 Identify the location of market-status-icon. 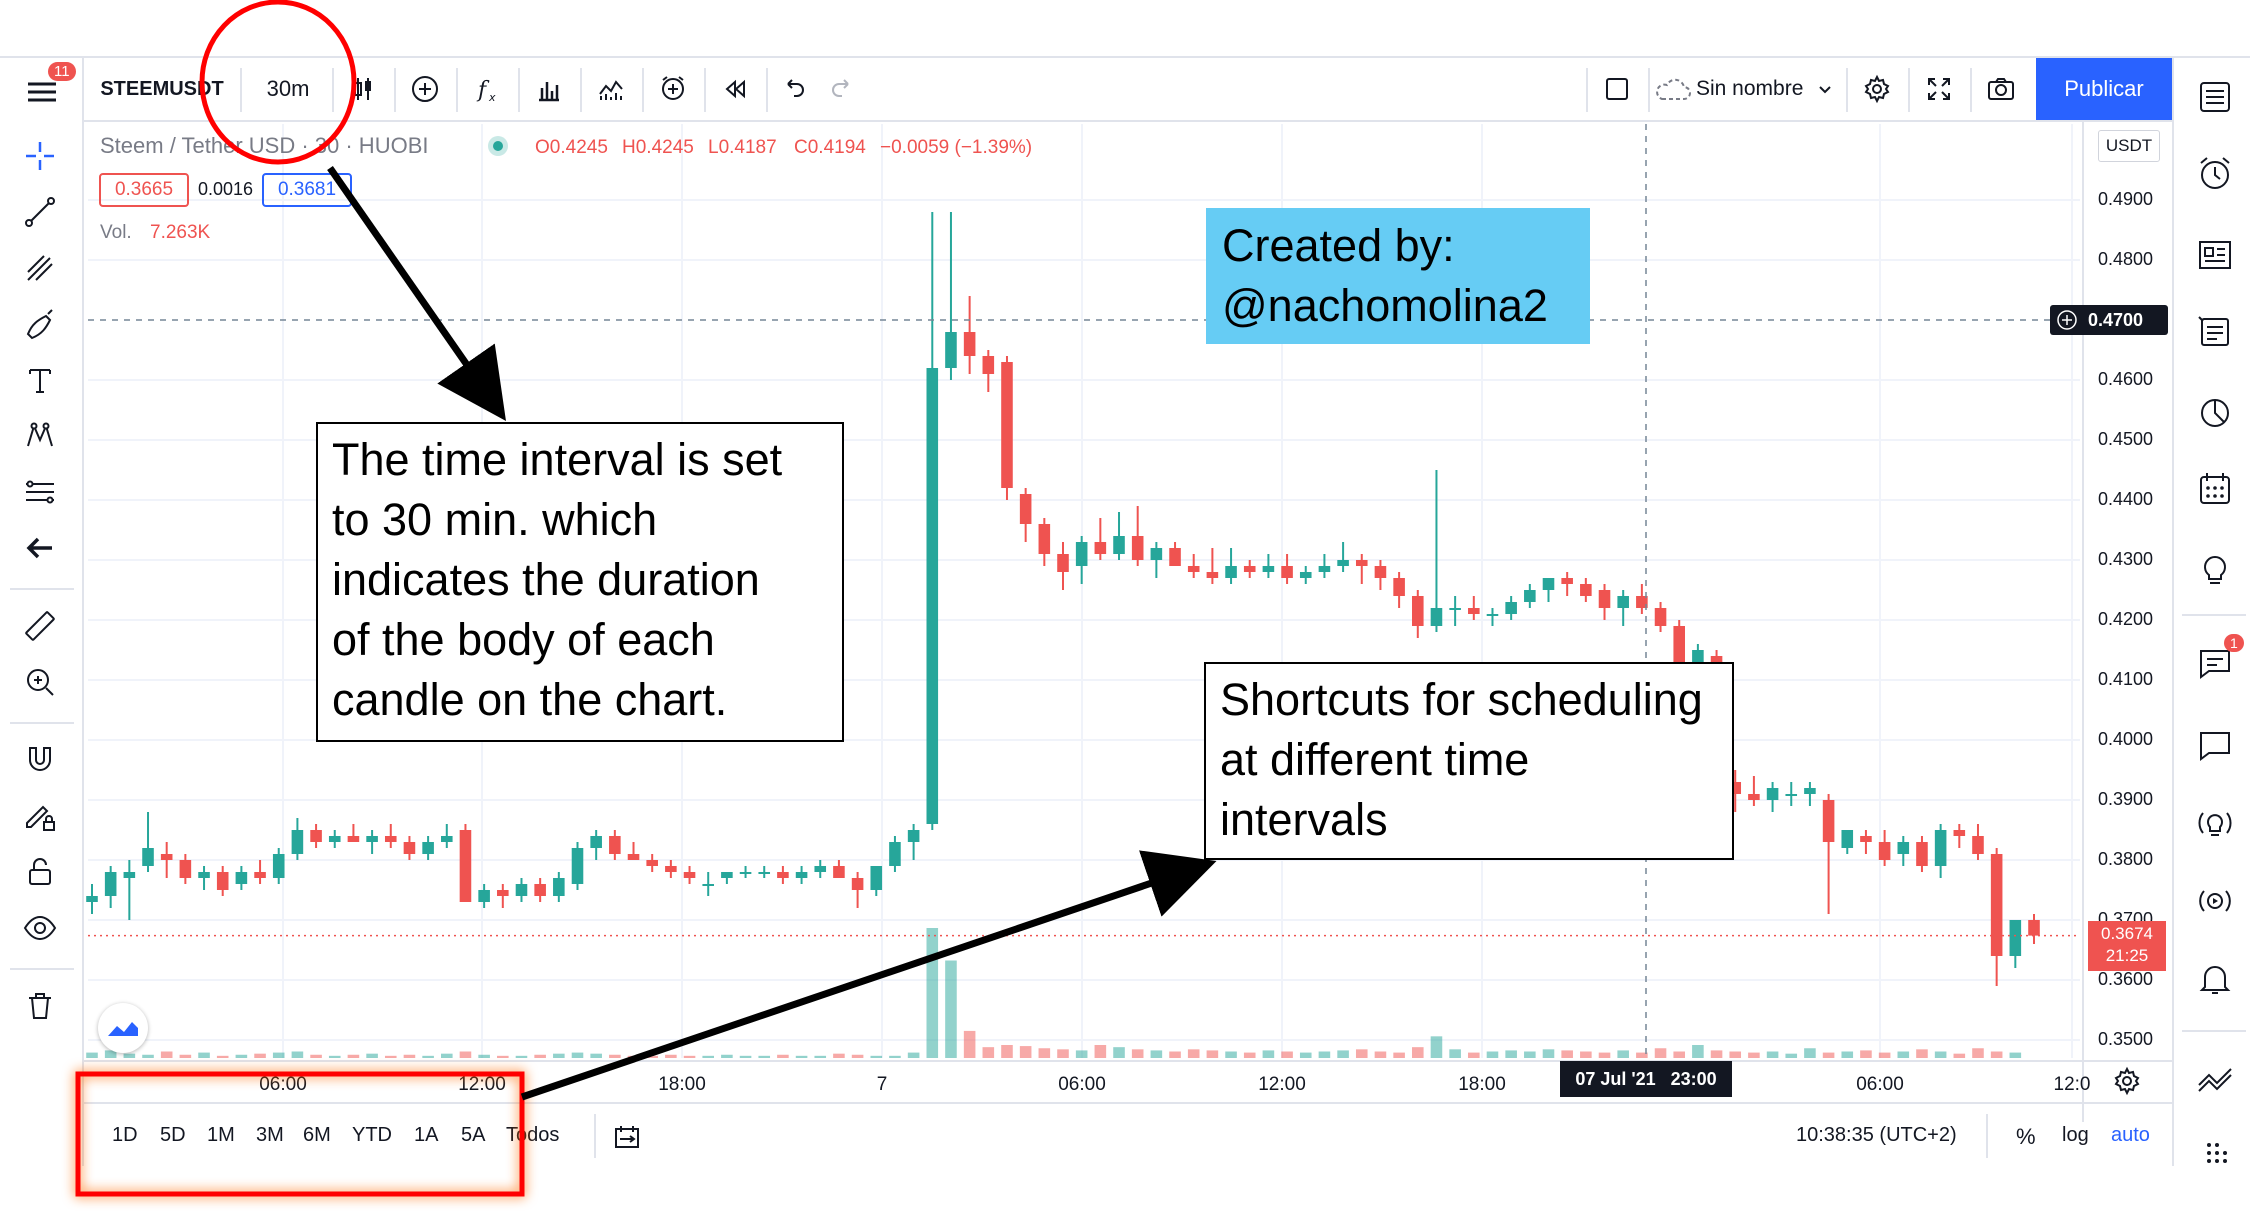
(498, 146).